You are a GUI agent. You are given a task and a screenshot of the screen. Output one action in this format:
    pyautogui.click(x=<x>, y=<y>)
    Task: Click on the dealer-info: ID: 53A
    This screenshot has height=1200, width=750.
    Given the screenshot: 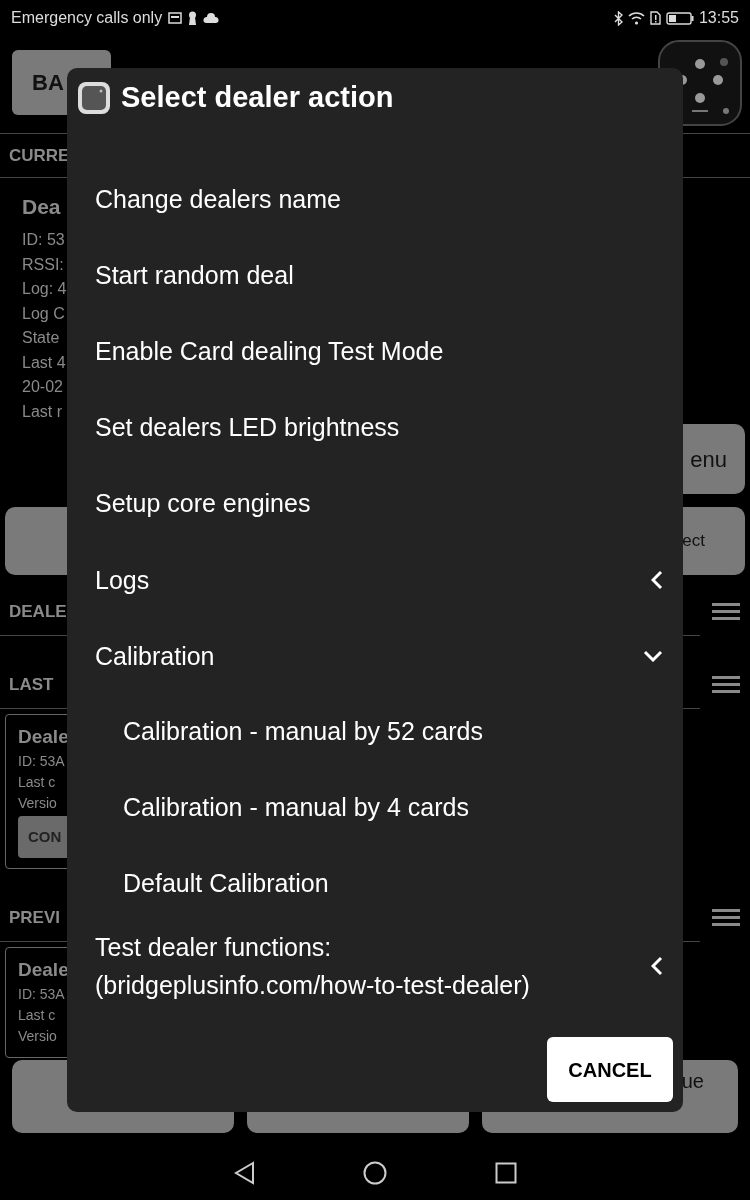 What is the action you would take?
    pyautogui.click(x=42, y=761)
    